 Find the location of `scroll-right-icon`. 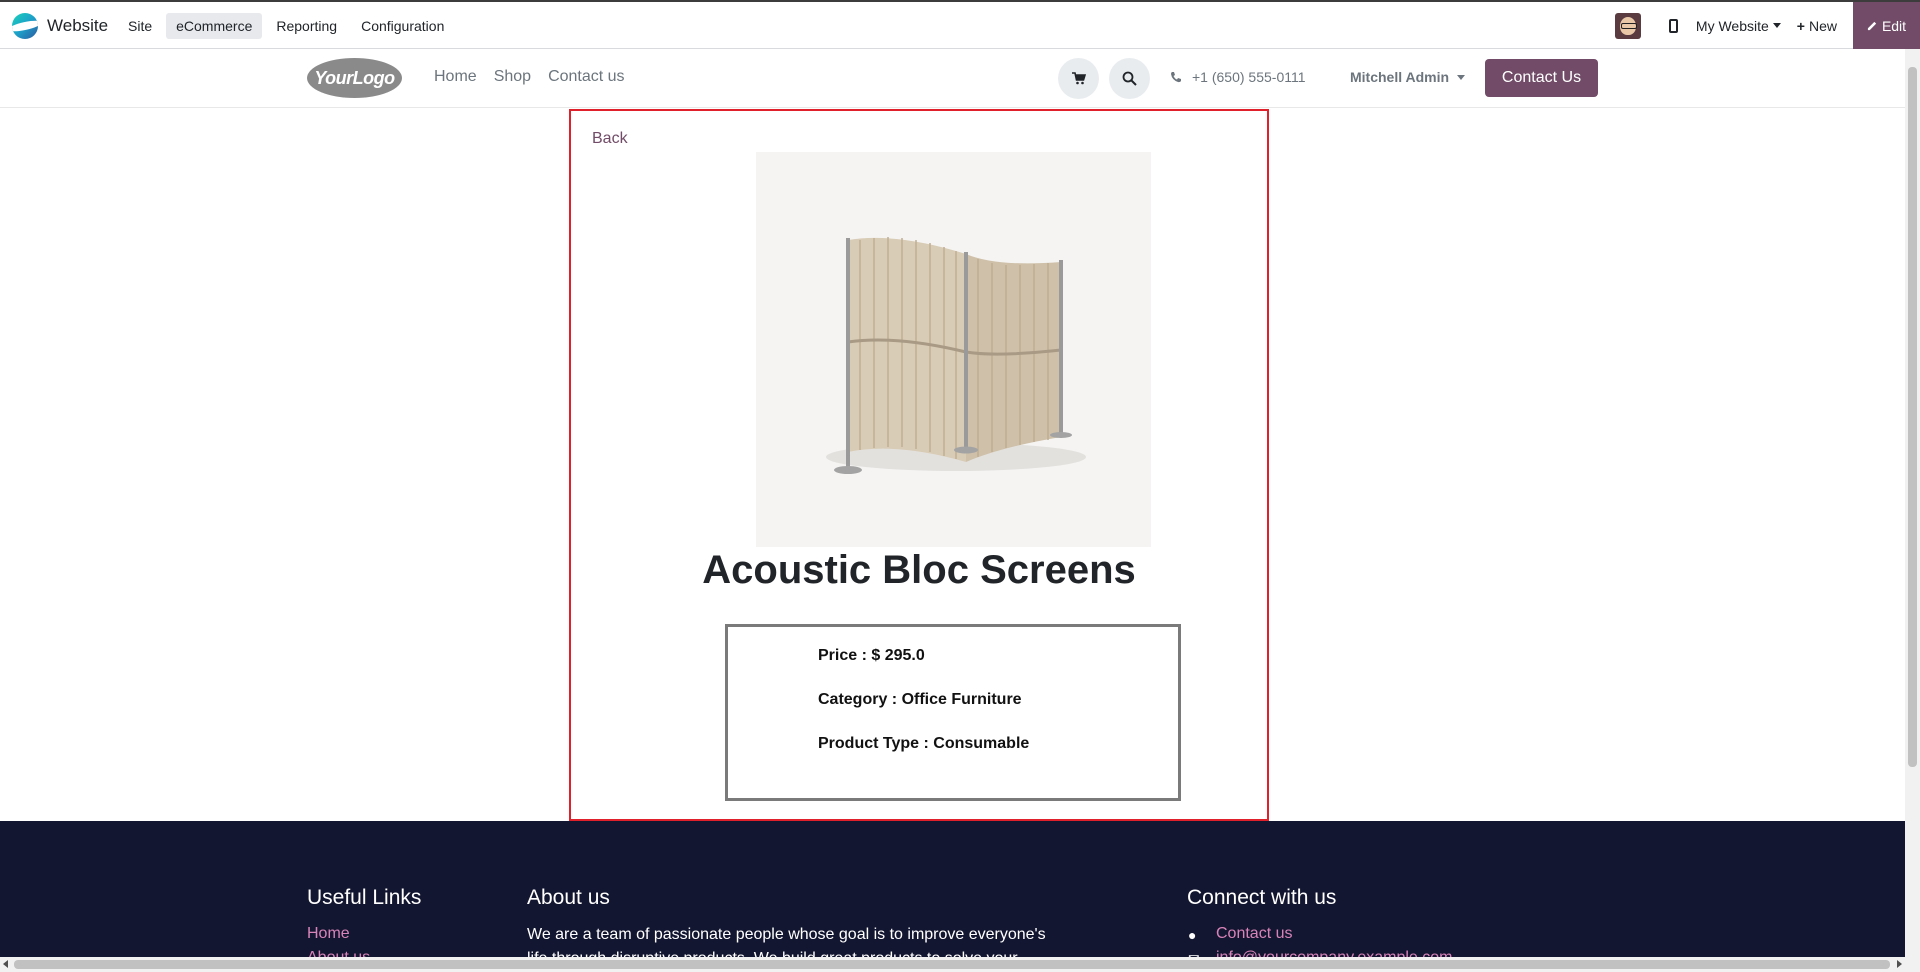

scroll-right-icon is located at coordinates (1899, 964).